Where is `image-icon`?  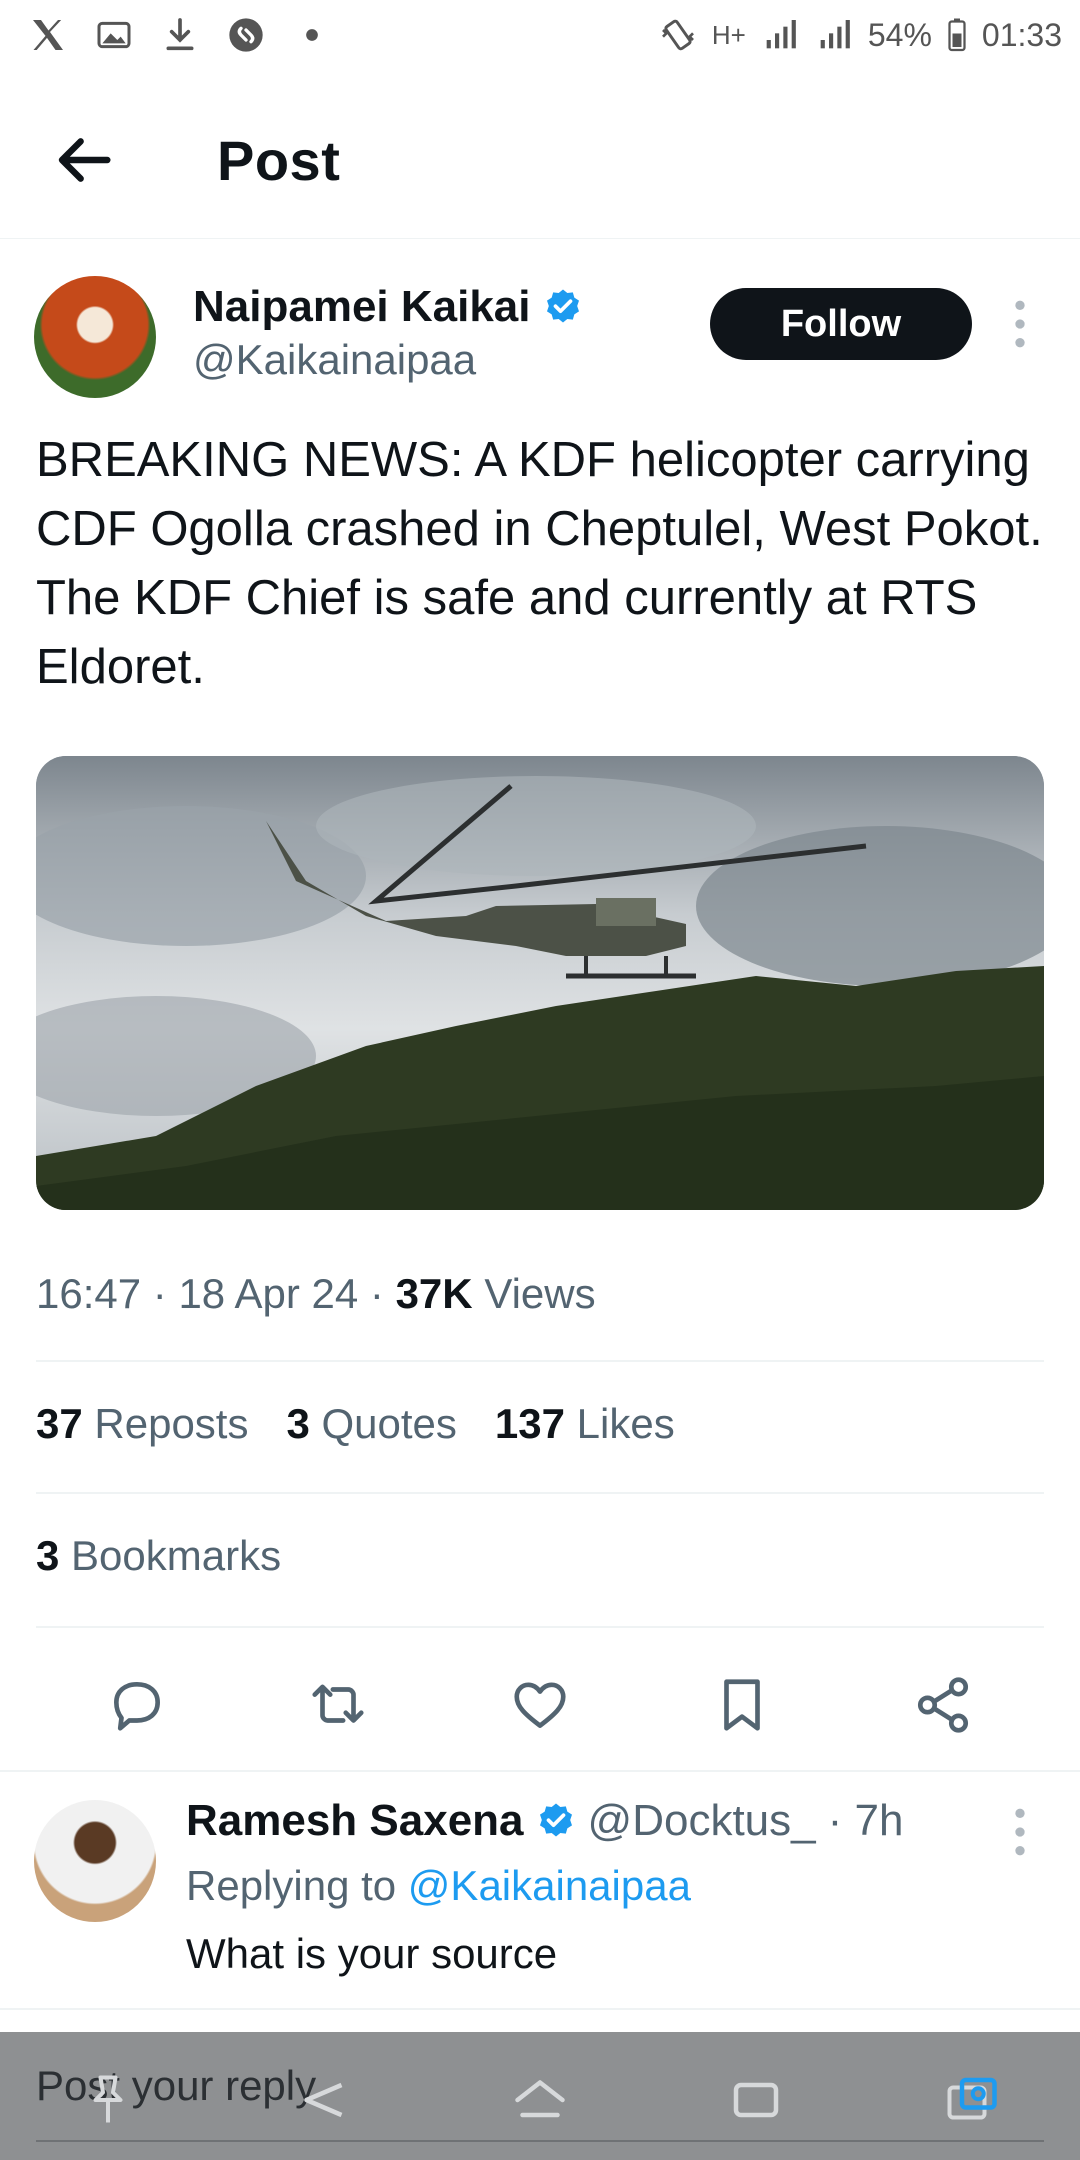 image-icon is located at coordinates (114, 35).